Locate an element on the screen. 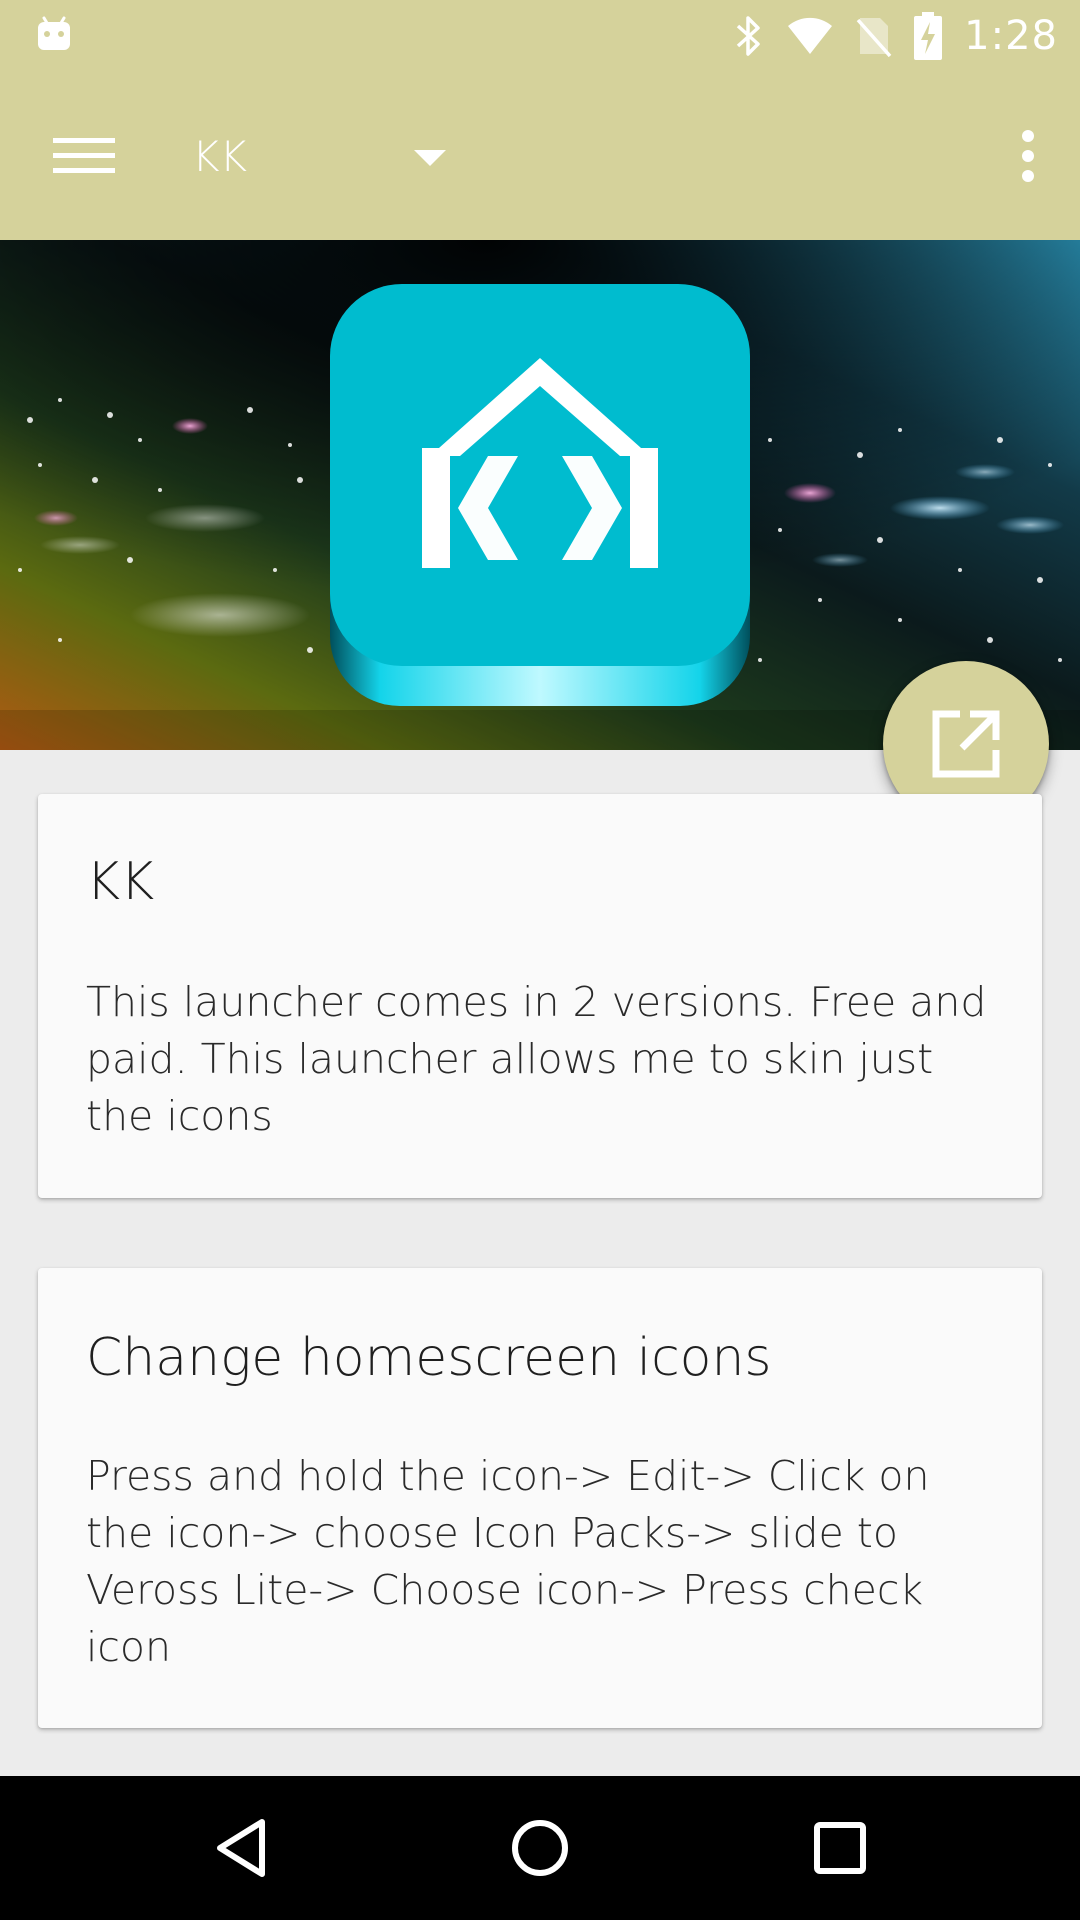 The width and height of the screenshot is (1080, 1920). back-button is located at coordinates (240, 1848).